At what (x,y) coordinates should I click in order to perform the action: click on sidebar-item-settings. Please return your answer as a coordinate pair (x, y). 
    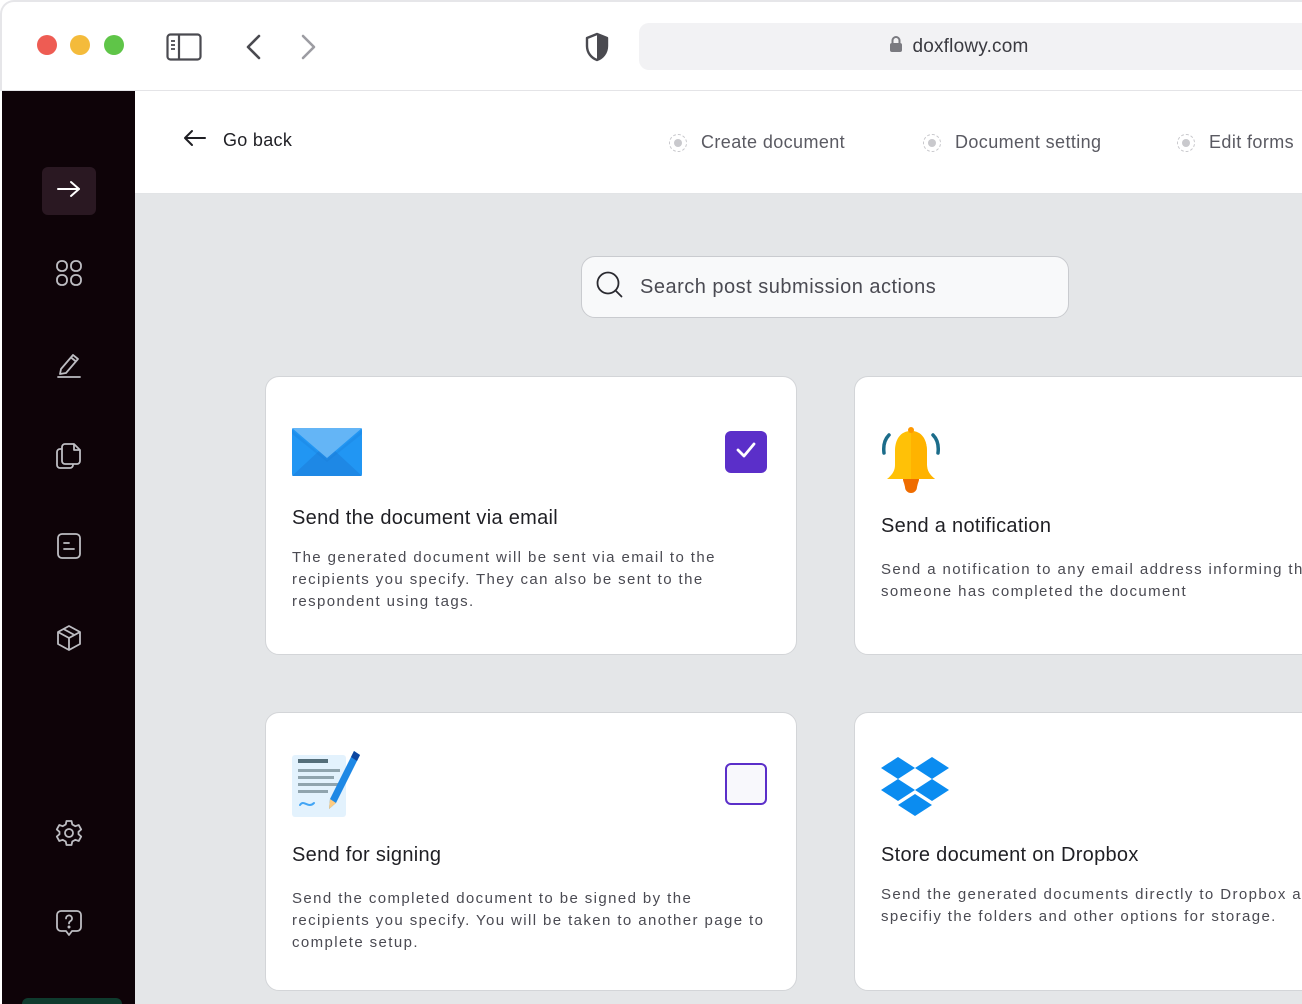
    Looking at the image, I should click on (69, 835).